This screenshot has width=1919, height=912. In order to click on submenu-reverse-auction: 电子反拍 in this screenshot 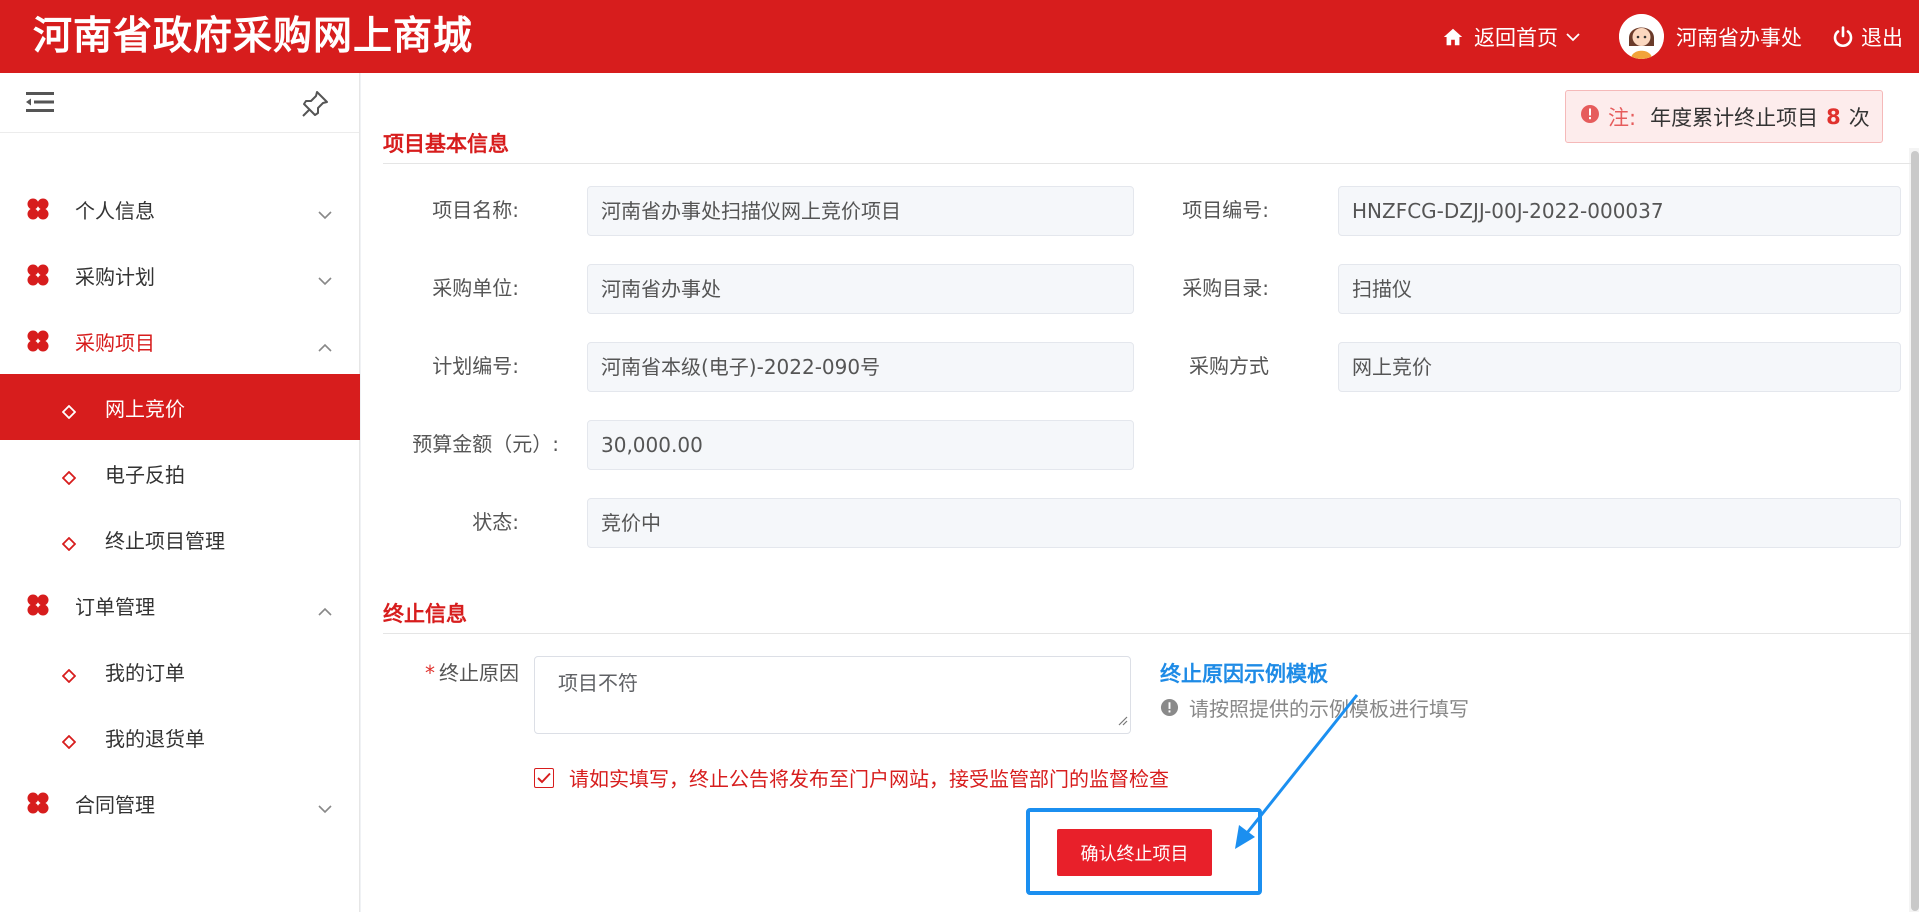, I will do `click(180, 473)`.